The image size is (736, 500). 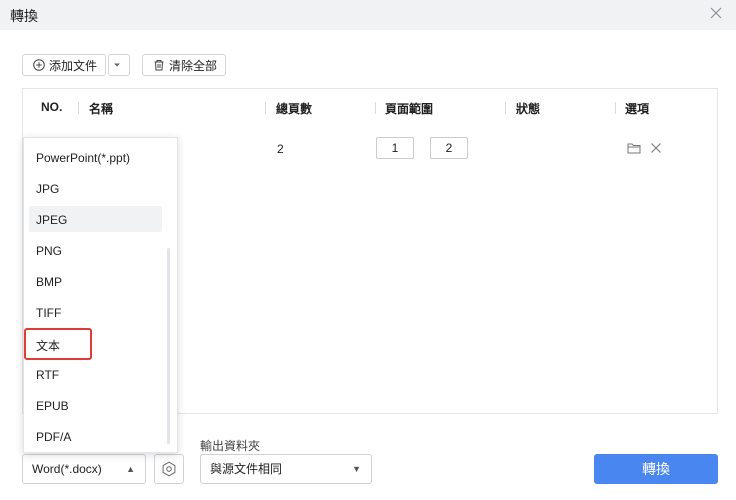 What do you see at coordinates (52, 406) in the screenshot?
I see `format-option: EPUB` at bounding box center [52, 406].